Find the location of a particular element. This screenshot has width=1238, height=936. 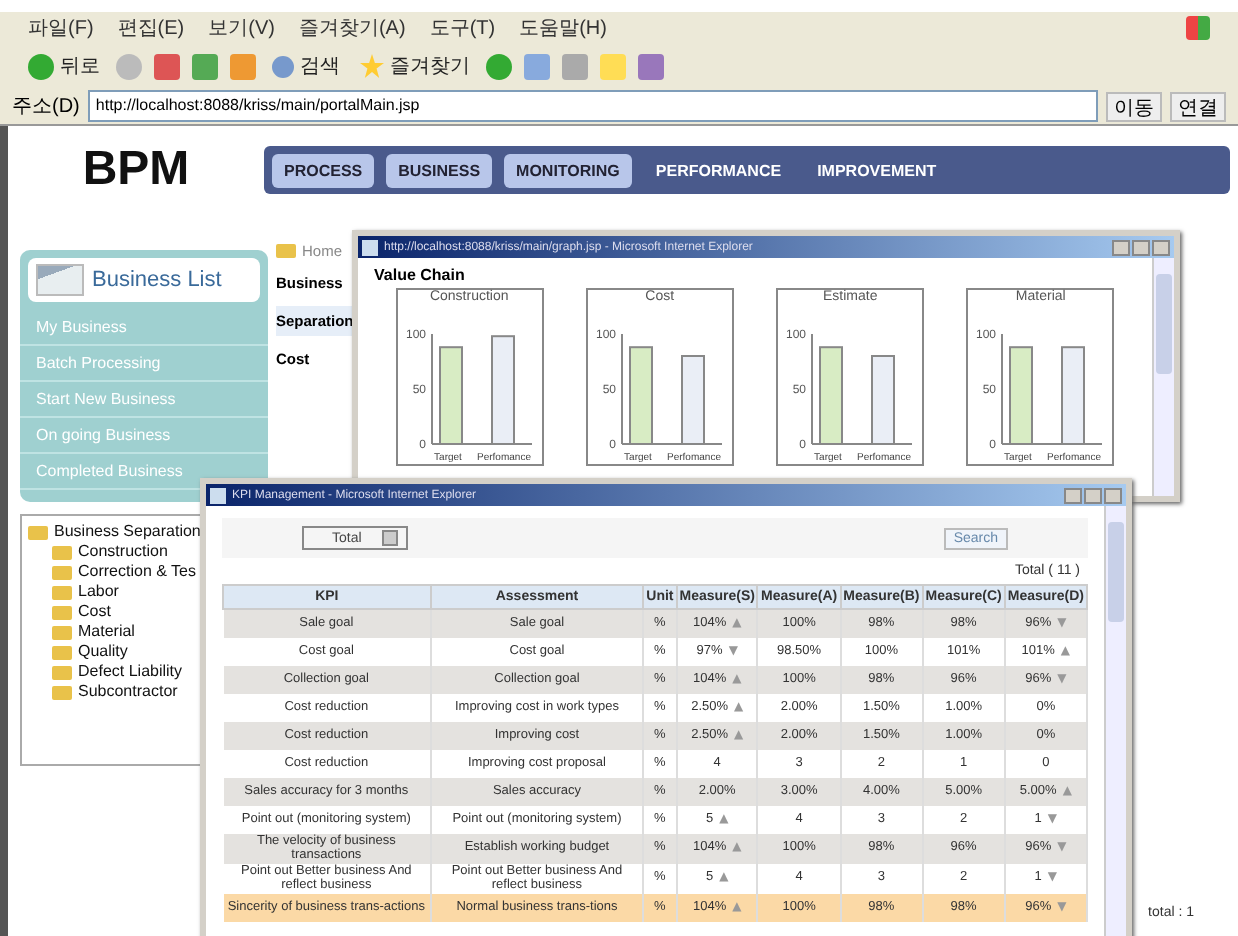

address-field: http://localhost:8088/kriss/main/portalMain.jsp is located at coordinates (592, 106).